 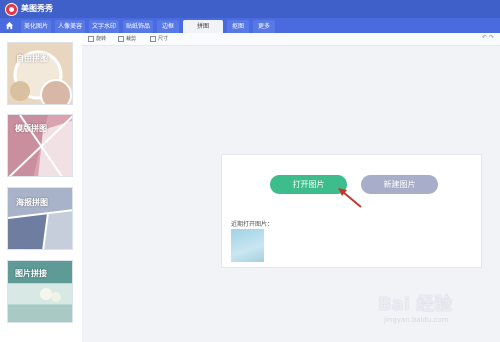 What do you see at coordinates (36, 26) in the screenshot?
I see `tab-beautify: 美化图片` at bounding box center [36, 26].